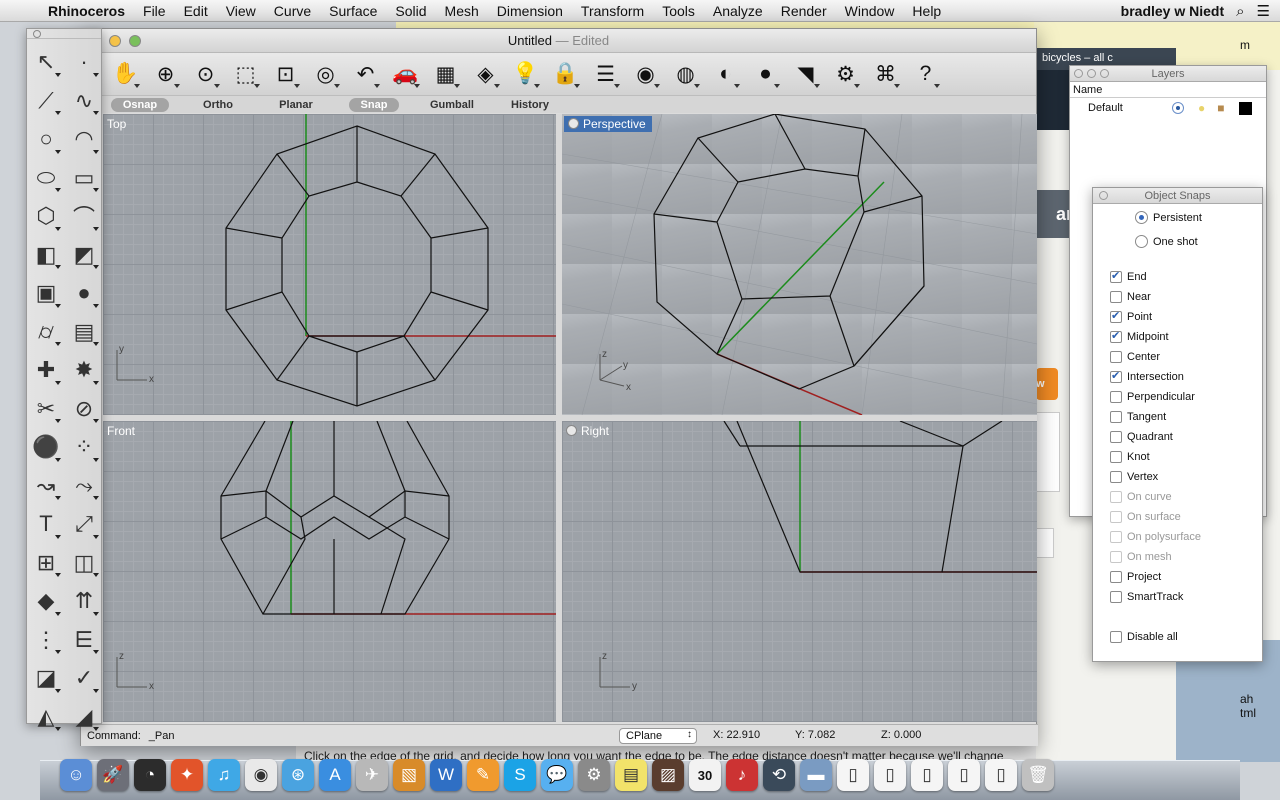  I want to click on explode-icon: ✸, so click(84, 370).